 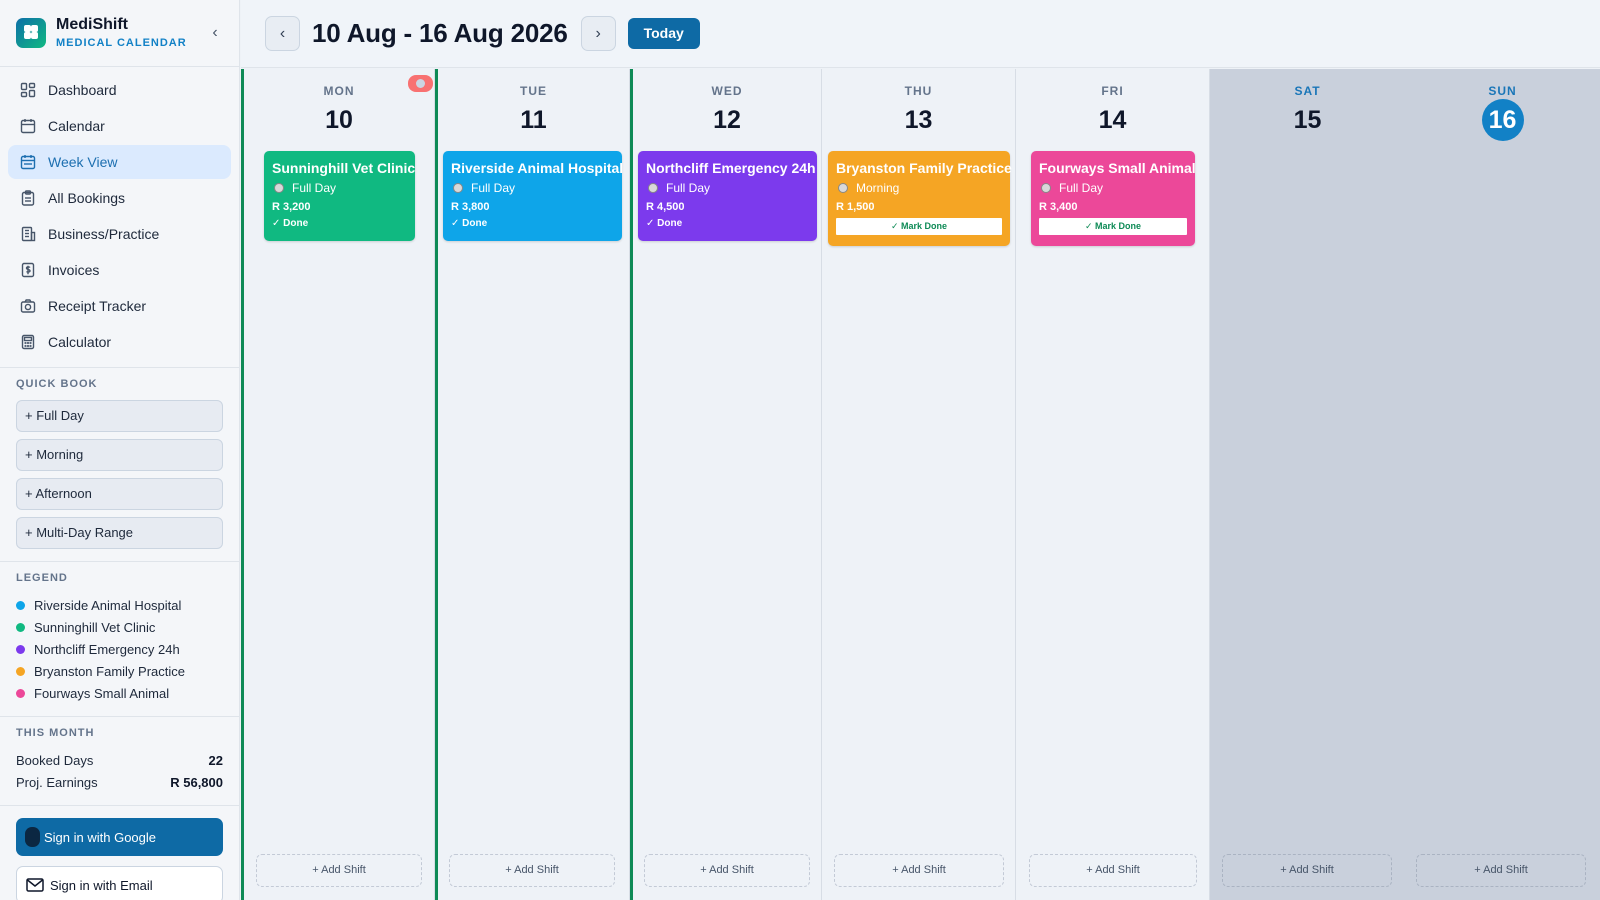 What do you see at coordinates (727, 120) in the screenshot?
I see `day-number: 12` at bounding box center [727, 120].